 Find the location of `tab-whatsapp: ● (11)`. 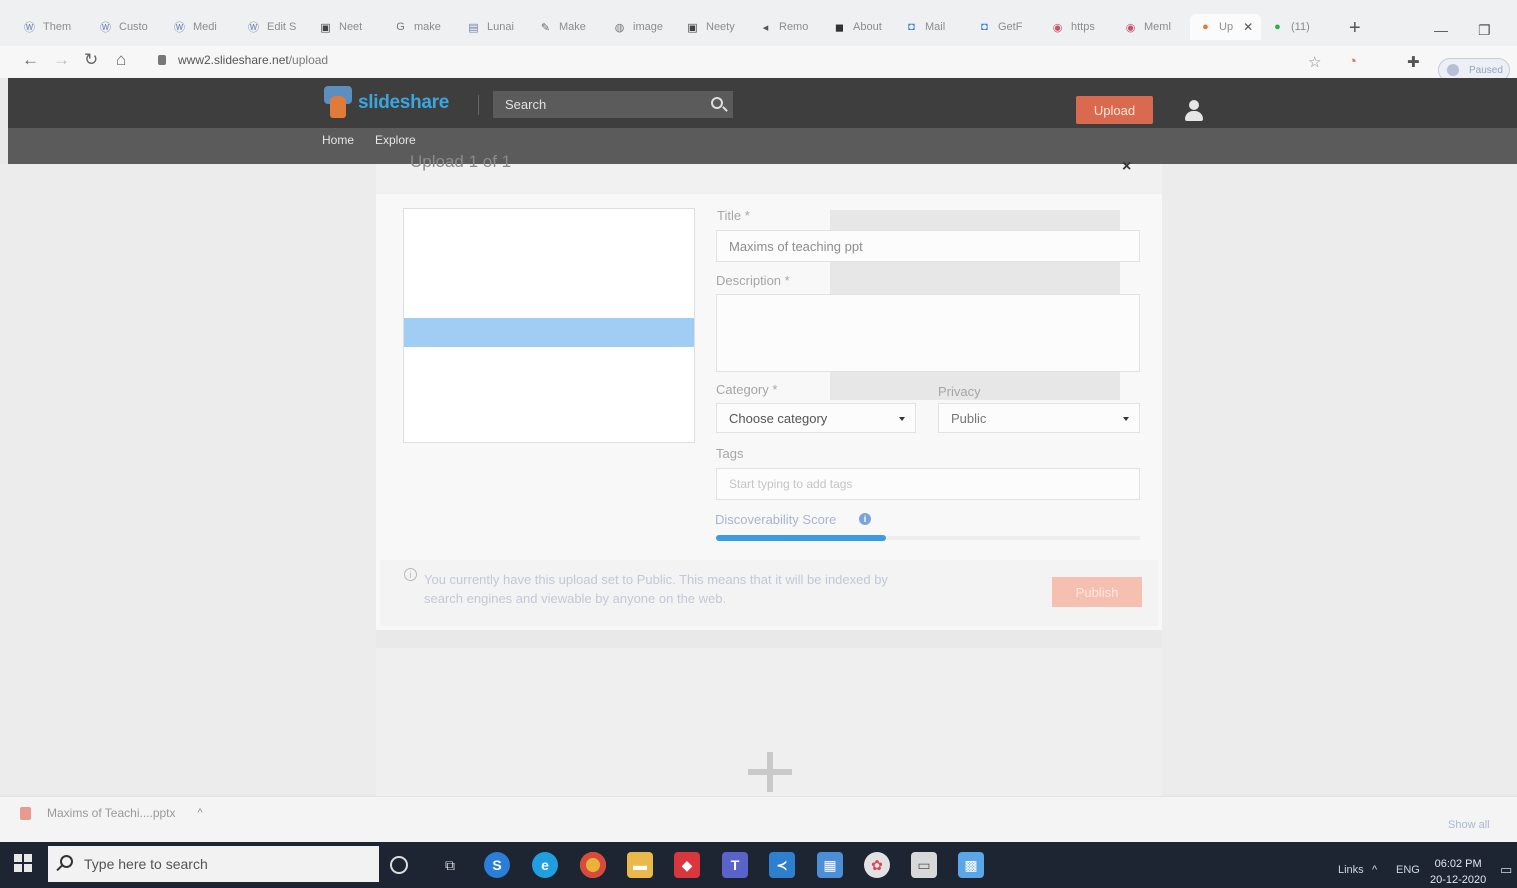

tab-whatsapp: ● (11) is located at coordinates (1290, 27).